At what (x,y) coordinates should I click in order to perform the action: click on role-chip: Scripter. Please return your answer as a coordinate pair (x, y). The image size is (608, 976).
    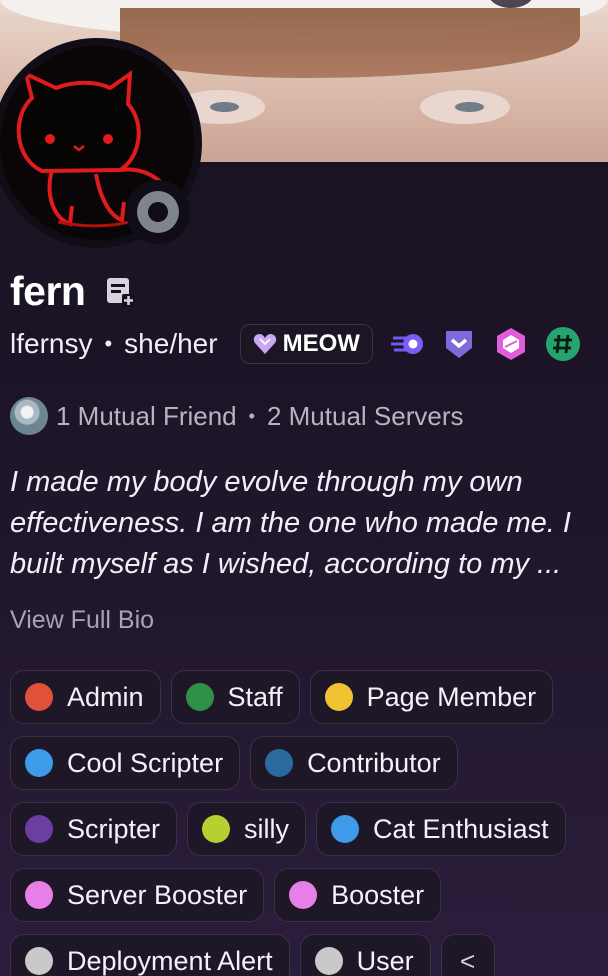
    Looking at the image, I should click on (94, 829).